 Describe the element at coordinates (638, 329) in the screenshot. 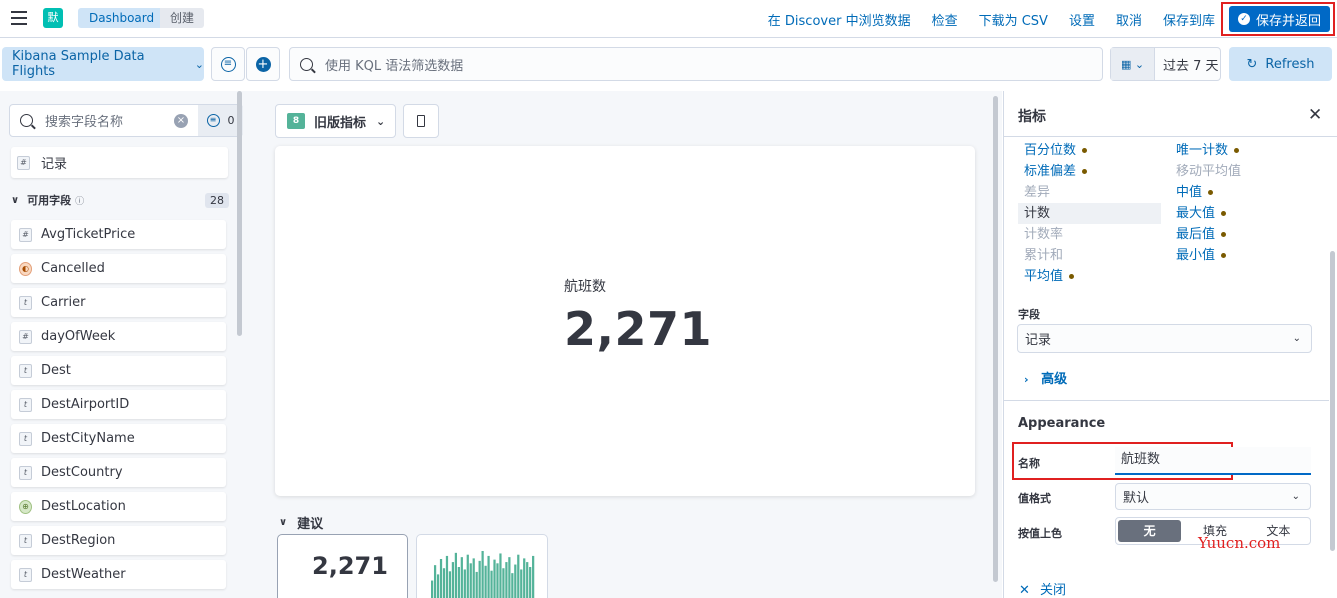

I see `metric-value: 2,271` at that location.